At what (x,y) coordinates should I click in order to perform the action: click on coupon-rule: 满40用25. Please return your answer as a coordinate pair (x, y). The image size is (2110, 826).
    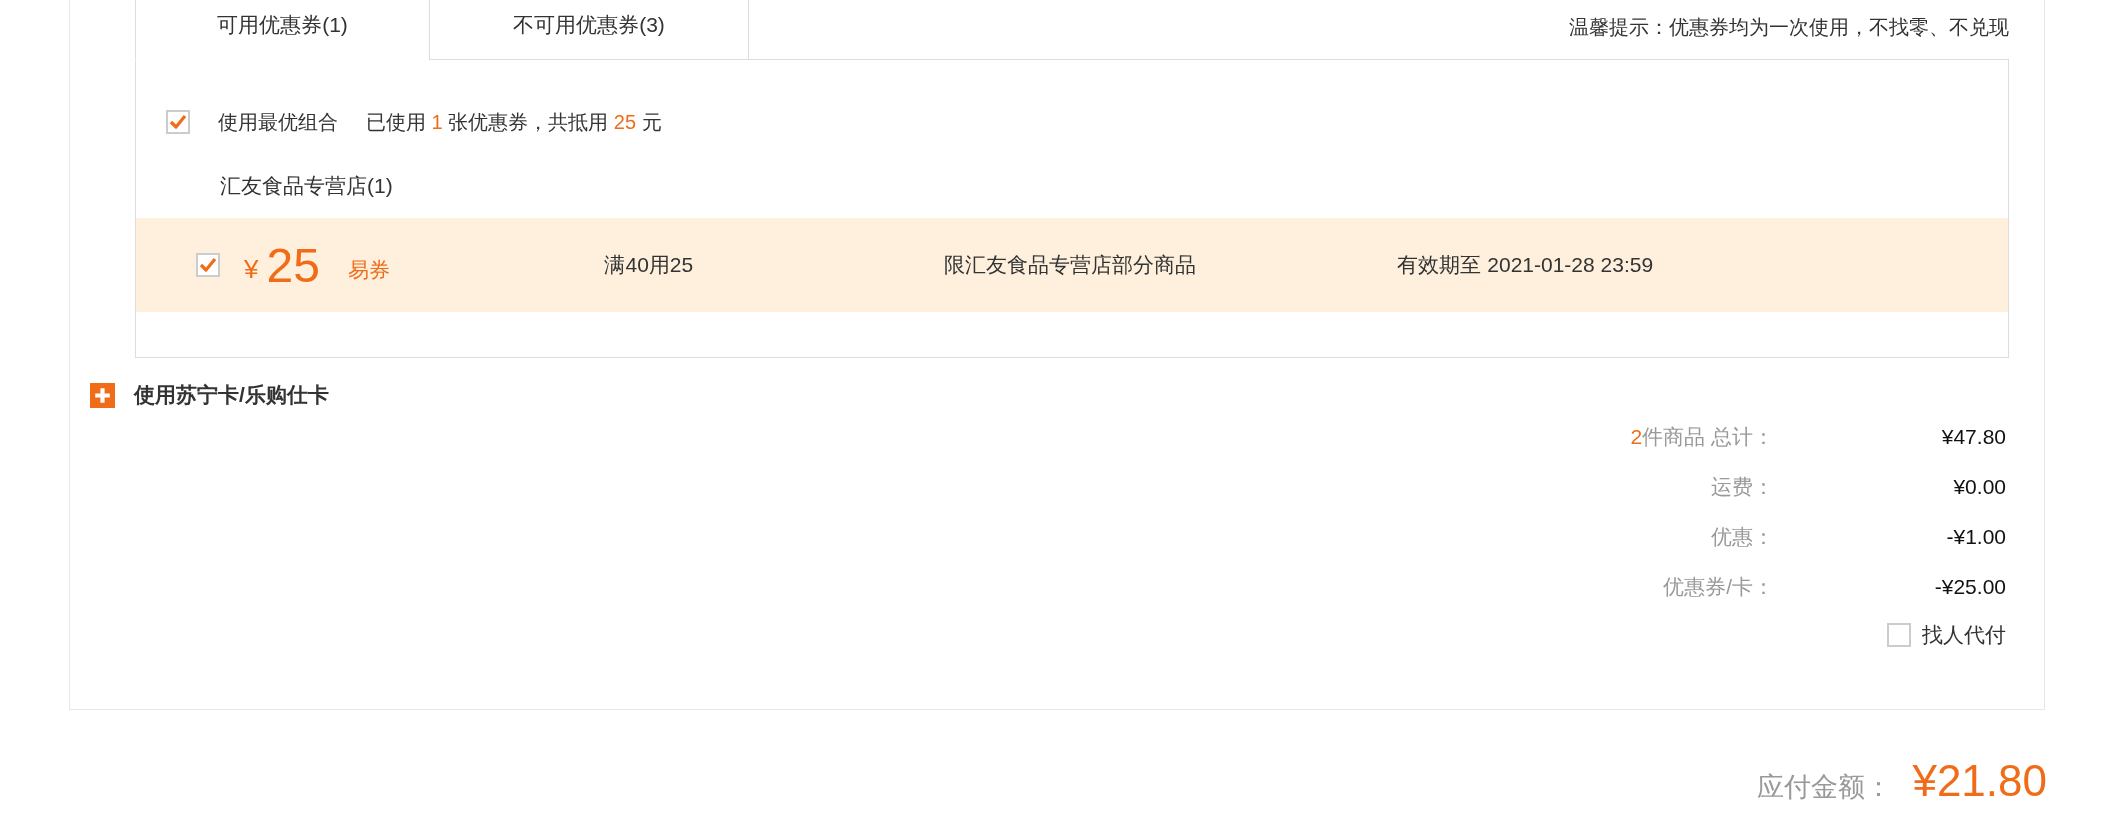
    Looking at the image, I should click on (649, 265).